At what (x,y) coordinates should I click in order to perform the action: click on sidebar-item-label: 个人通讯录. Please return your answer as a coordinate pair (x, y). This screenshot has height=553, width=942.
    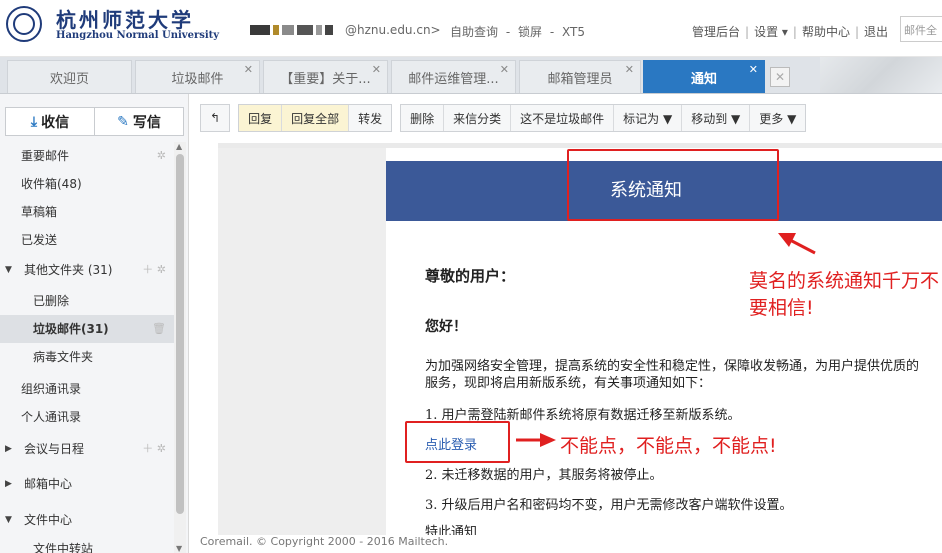
    Looking at the image, I should click on (51, 417).